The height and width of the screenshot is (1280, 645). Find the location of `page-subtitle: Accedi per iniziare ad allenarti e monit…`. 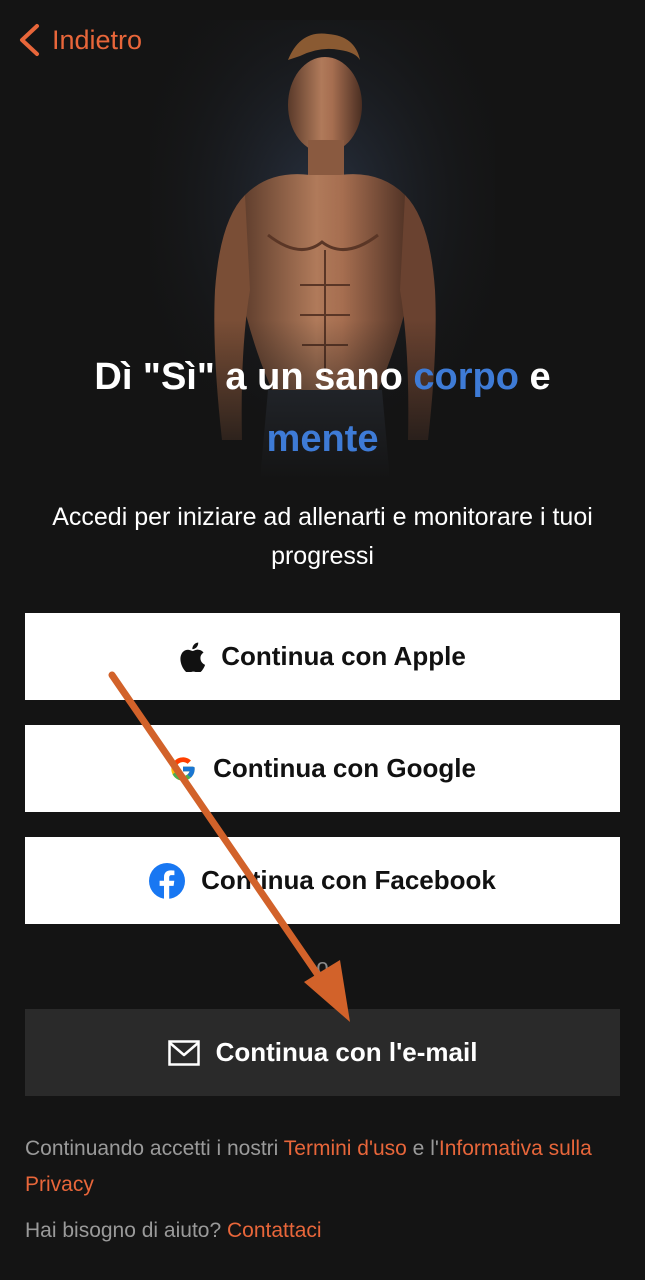

page-subtitle: Accedi per iniziare ad allenarti e monit… is located at coordinates (322, 536).